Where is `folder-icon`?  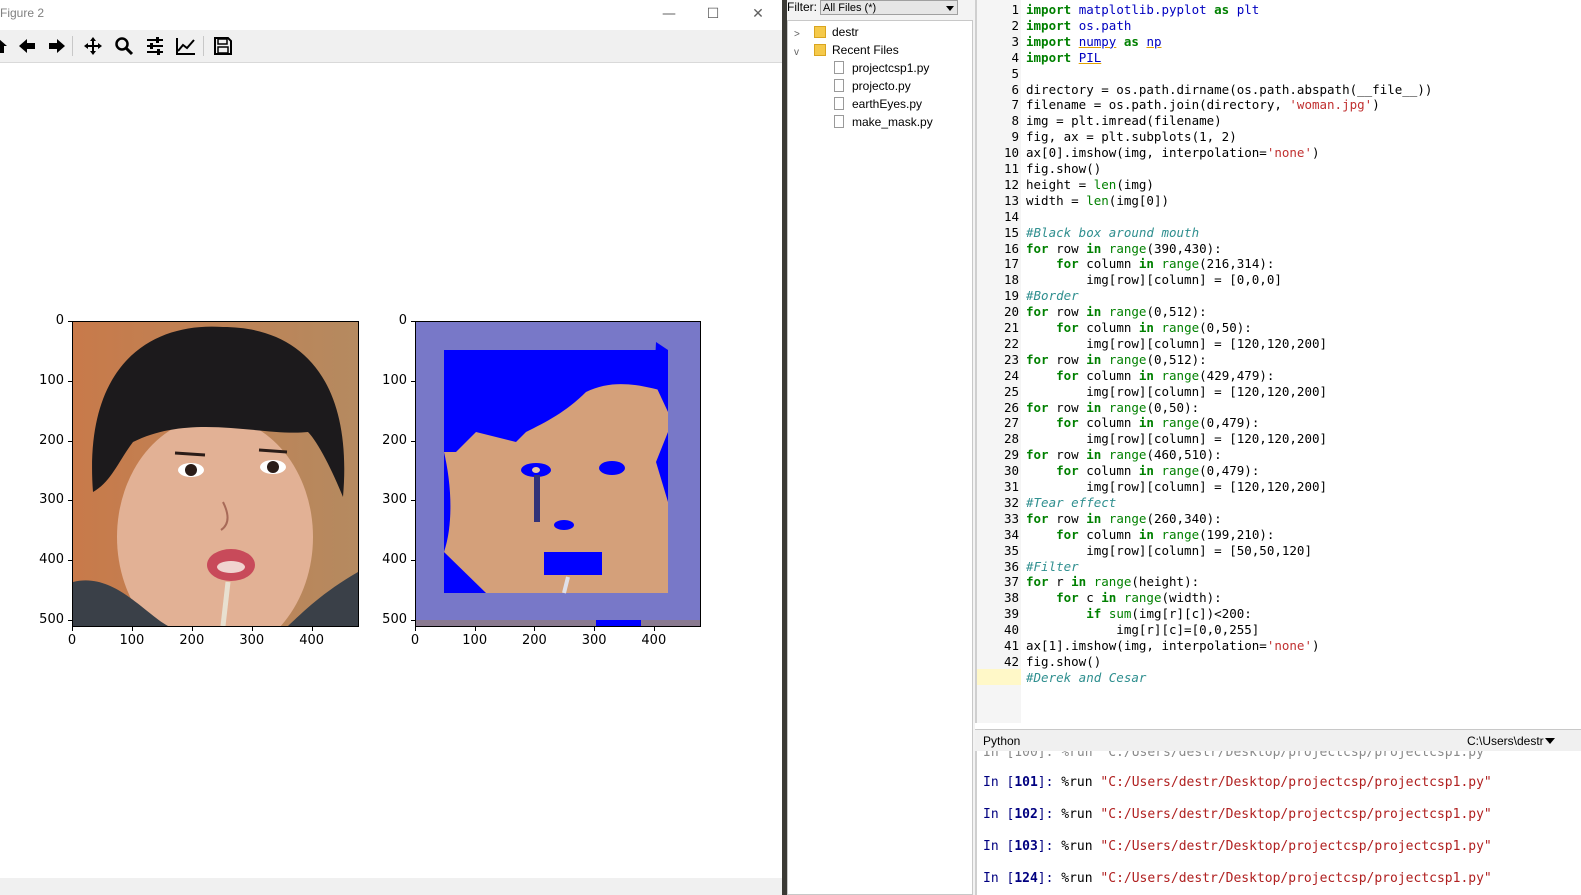 folder-icon is located at coordinates (820, 50).